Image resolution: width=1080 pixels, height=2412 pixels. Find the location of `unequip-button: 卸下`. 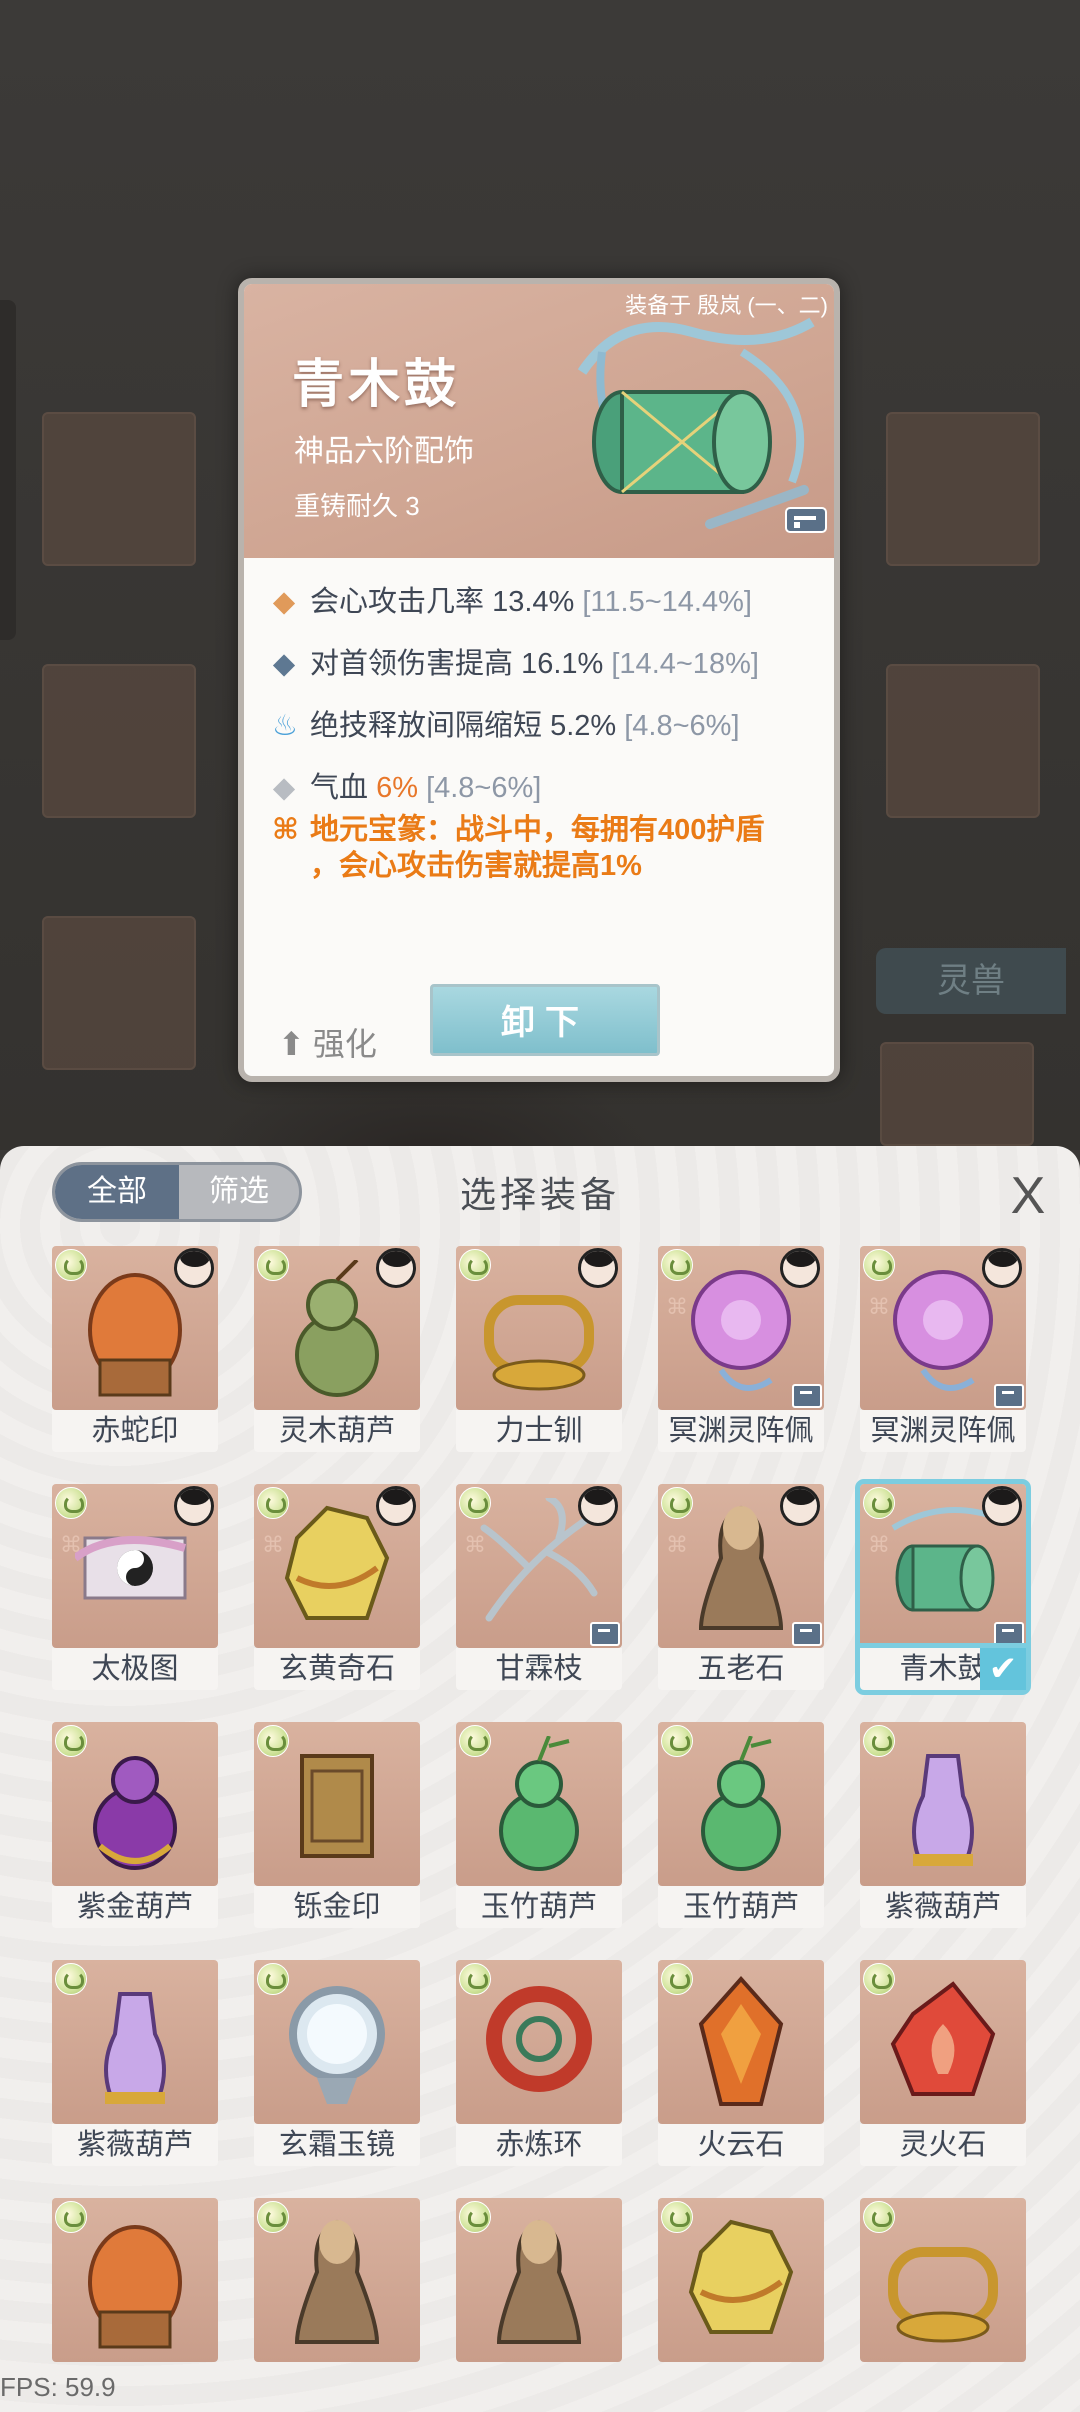

unequip-button: 卸下 is located at coordinates (545, 1020).